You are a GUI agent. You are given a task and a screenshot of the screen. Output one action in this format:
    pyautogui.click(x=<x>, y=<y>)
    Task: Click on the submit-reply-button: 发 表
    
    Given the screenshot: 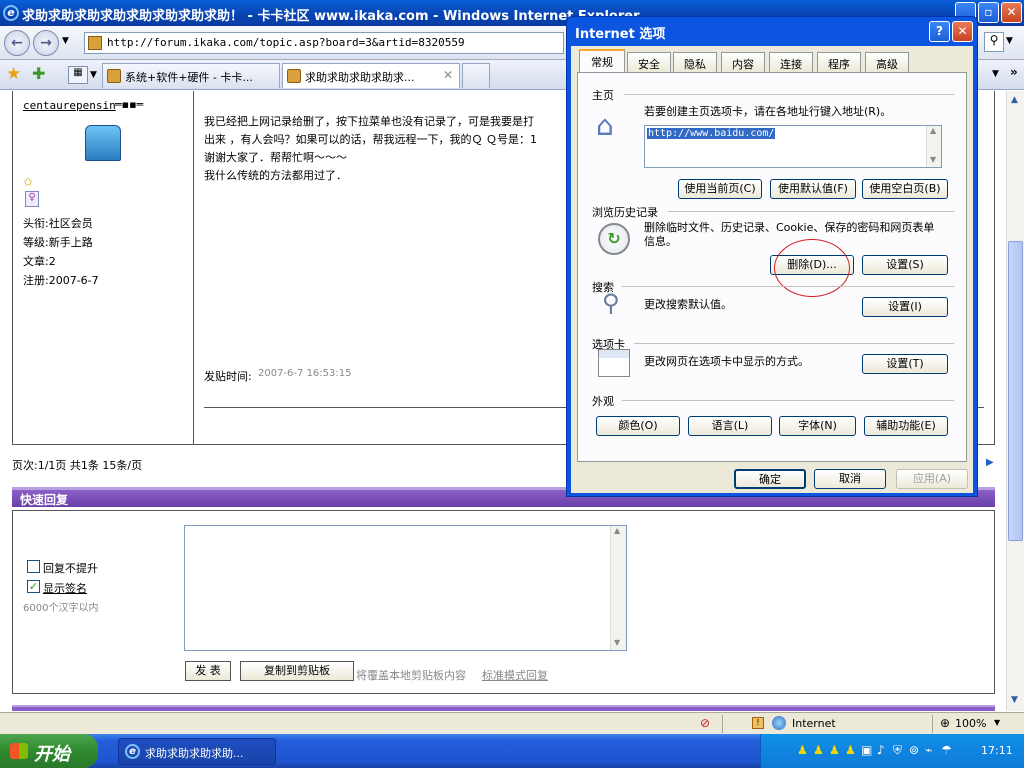 What is the action you would take?
    pyautogui.click(x=208, y=671)
    